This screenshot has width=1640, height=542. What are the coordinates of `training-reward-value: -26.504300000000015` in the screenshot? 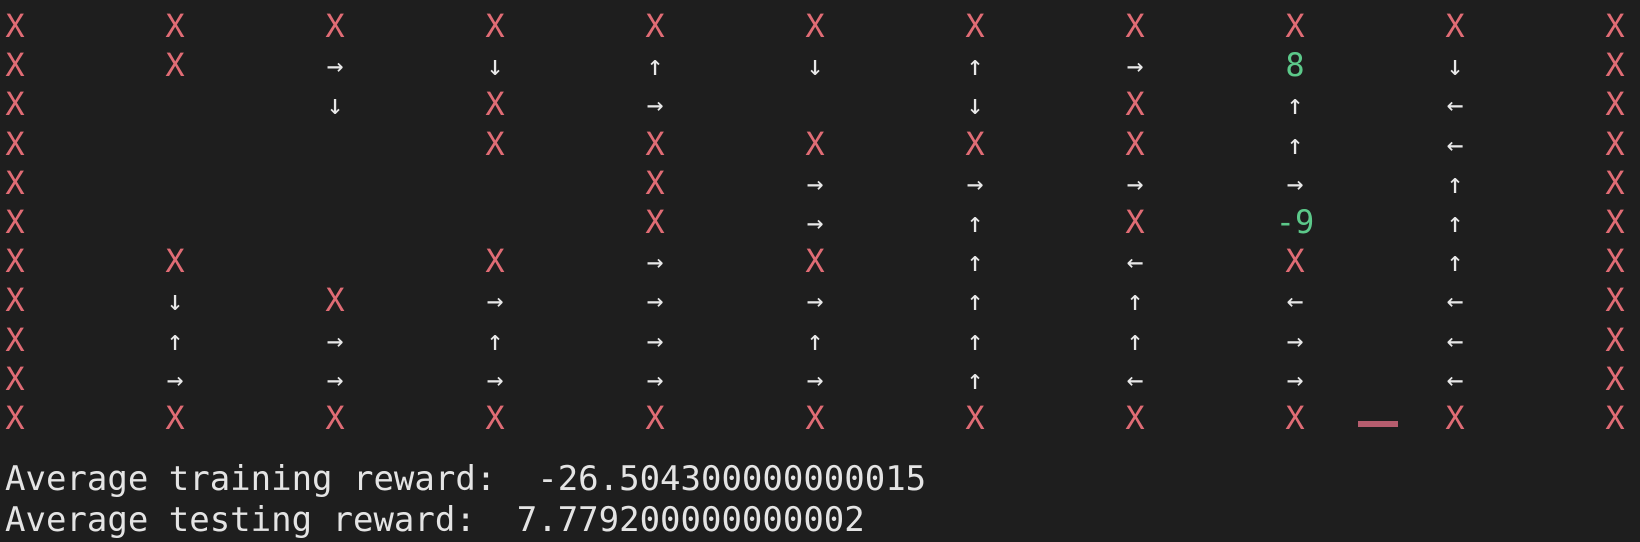 It's located at (732, 479).